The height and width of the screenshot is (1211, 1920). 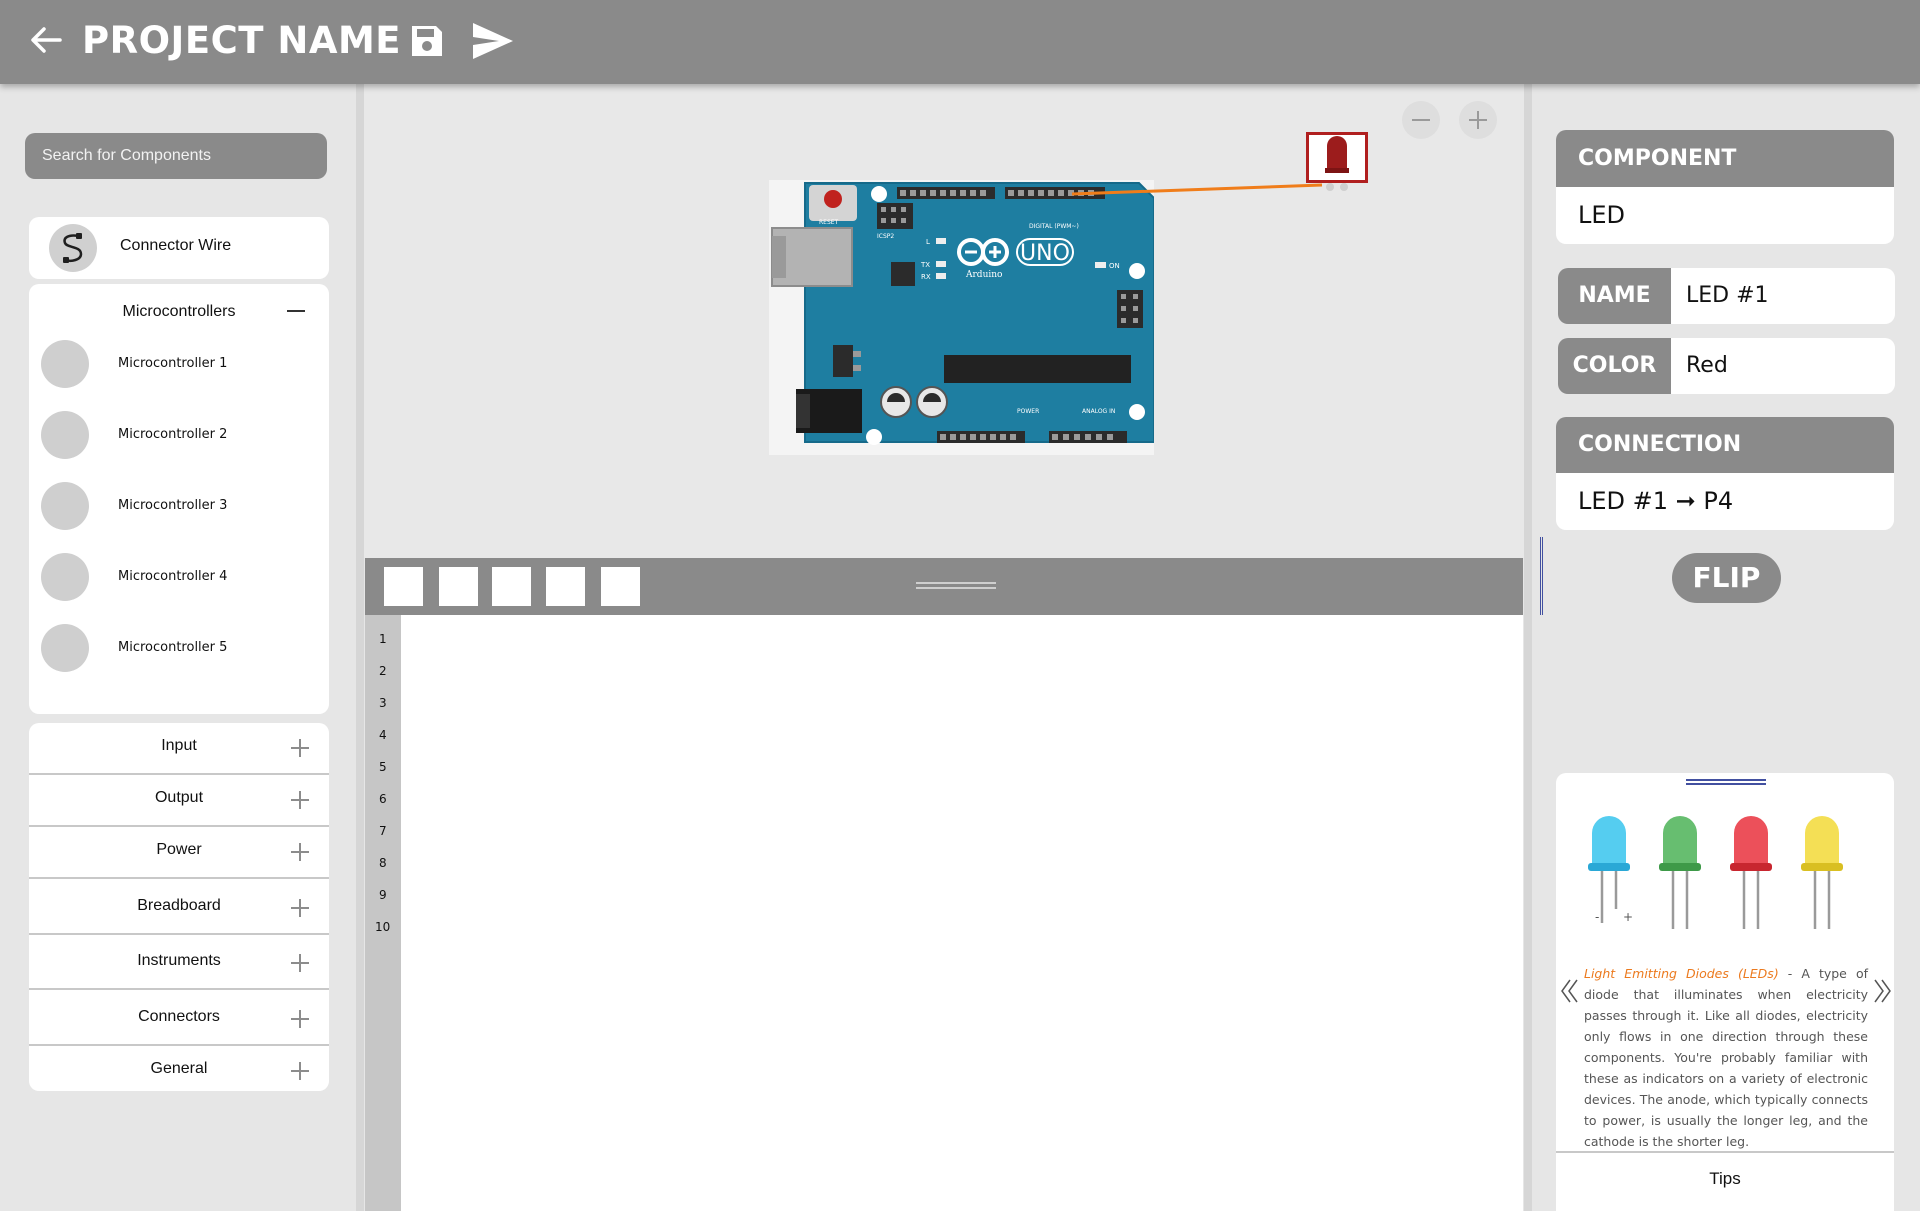 What do you see at coordinates (928, 242) in the screenshot?
I see `l-label: L` at bounding box center [928, 242].